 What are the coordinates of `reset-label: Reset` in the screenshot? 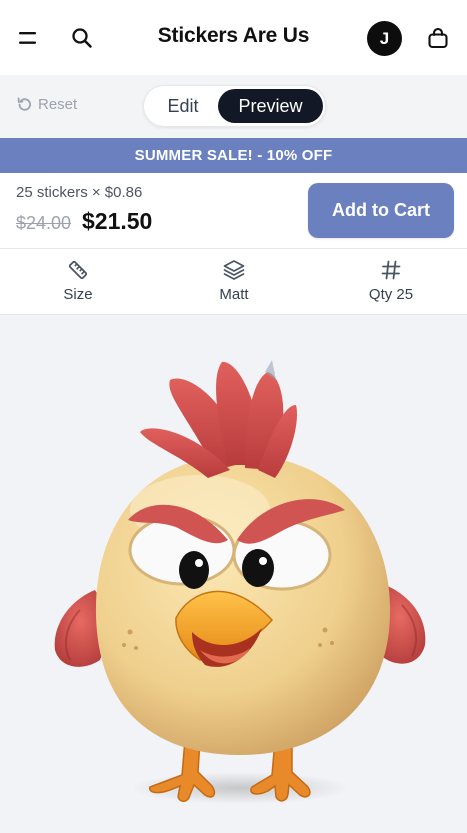 It's located at (58, 104).